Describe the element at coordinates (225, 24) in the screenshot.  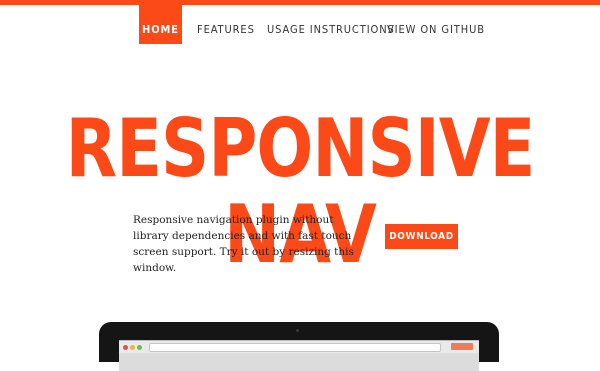
I see `nav-item-features: FEATURES` at that location.